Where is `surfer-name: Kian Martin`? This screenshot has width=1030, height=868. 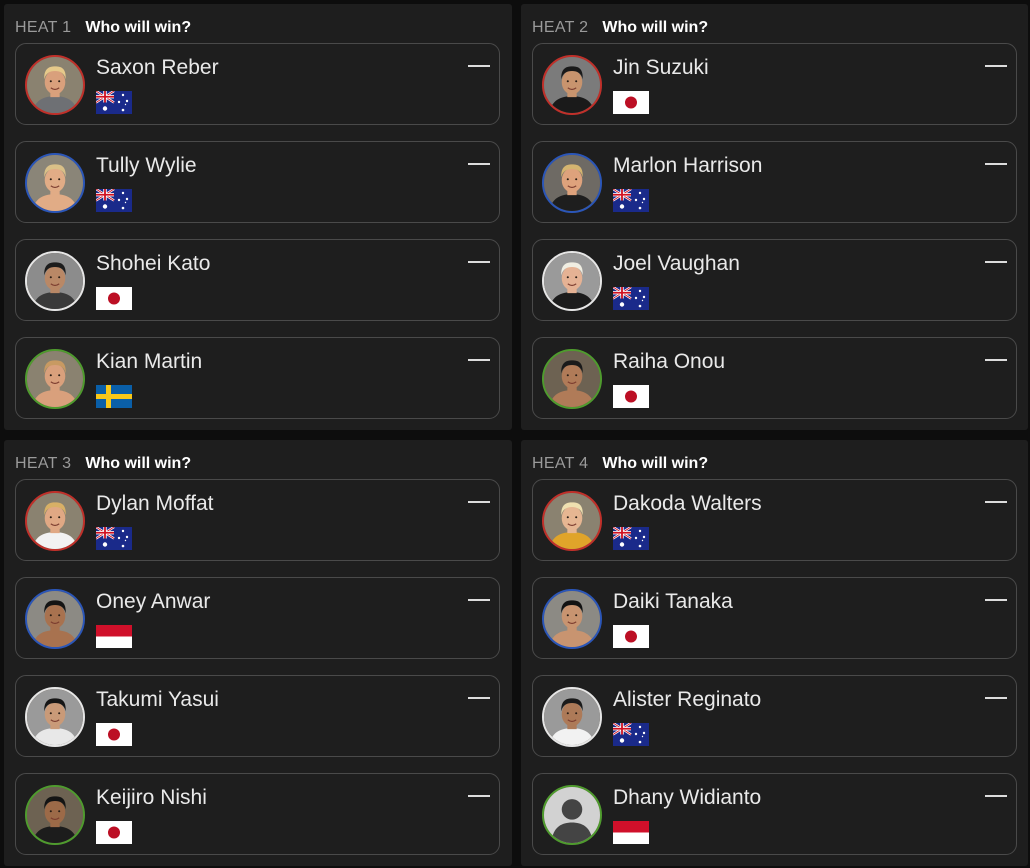
surfer-name: Kian Martin is located at coordinates (149, 361).